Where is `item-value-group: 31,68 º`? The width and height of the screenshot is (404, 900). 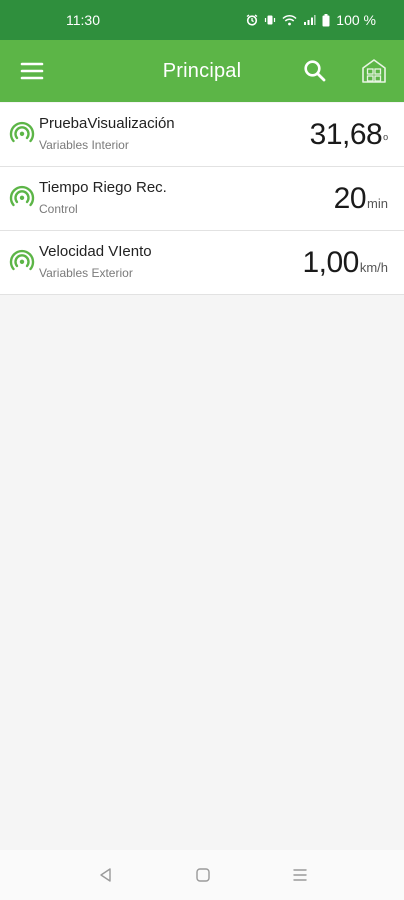
item-value-group: 31,68 º is located at coordinates (349, 135).